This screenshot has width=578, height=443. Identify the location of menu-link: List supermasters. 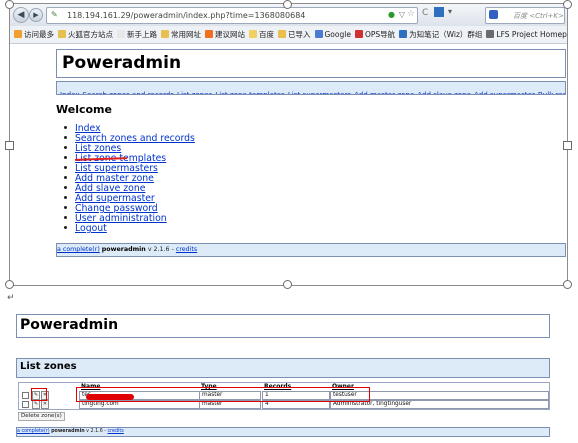
(319, 92).